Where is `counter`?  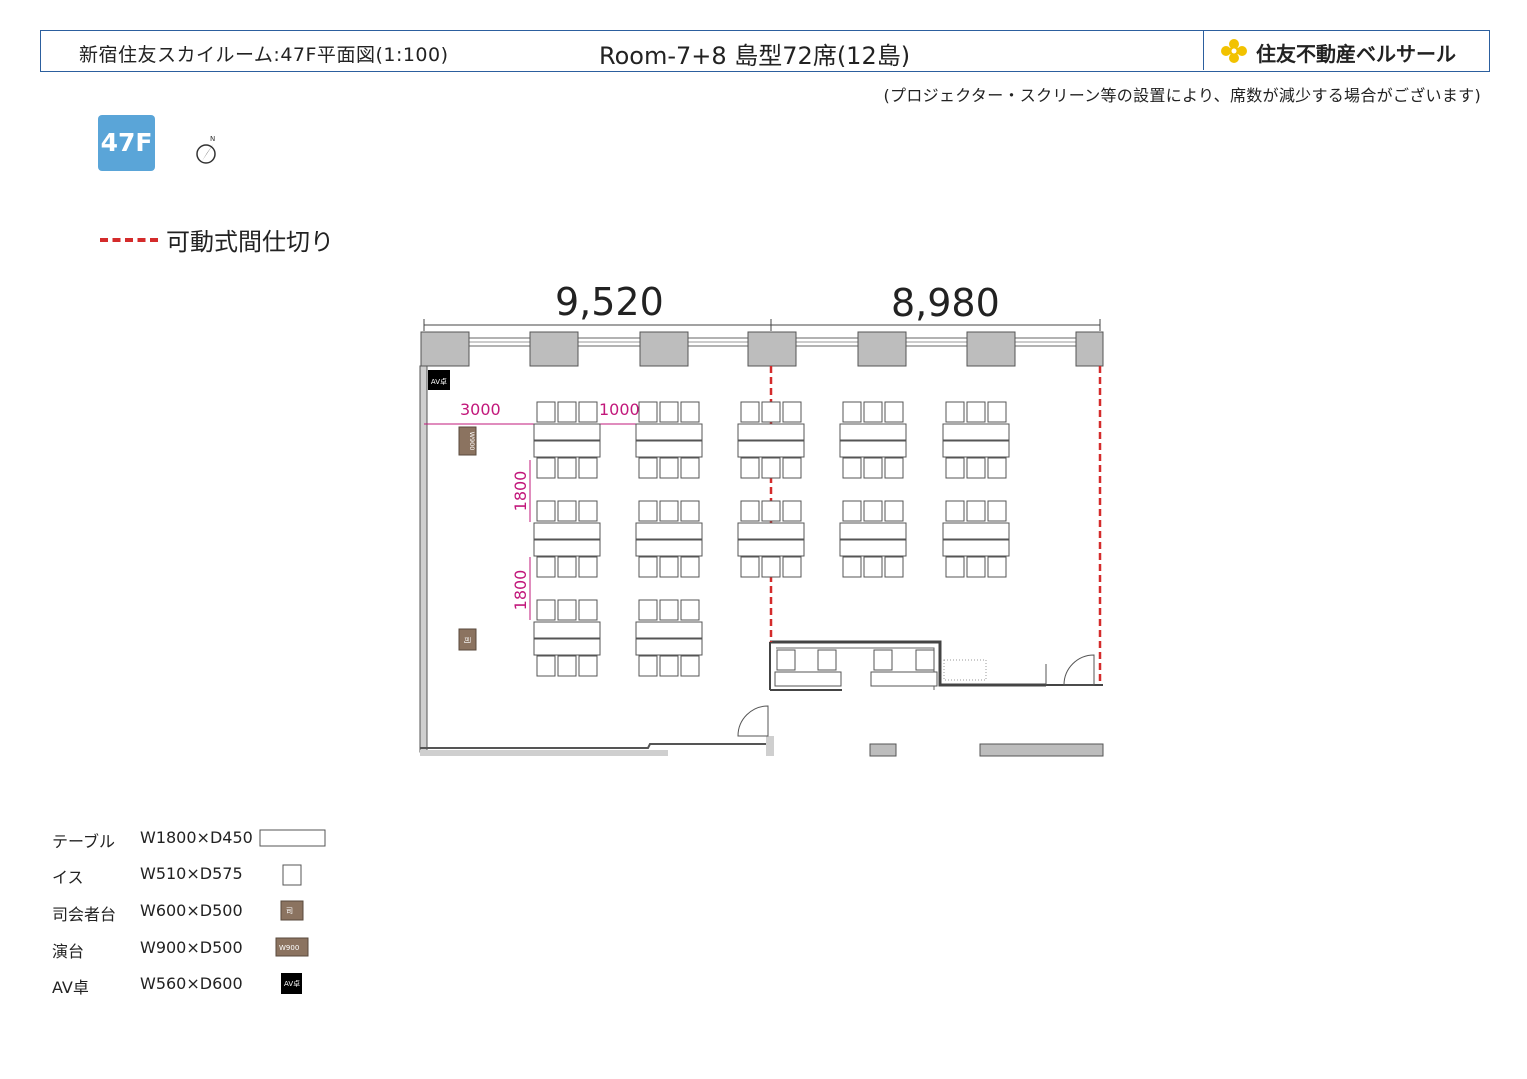
counter is located at coordinates (808, 679).